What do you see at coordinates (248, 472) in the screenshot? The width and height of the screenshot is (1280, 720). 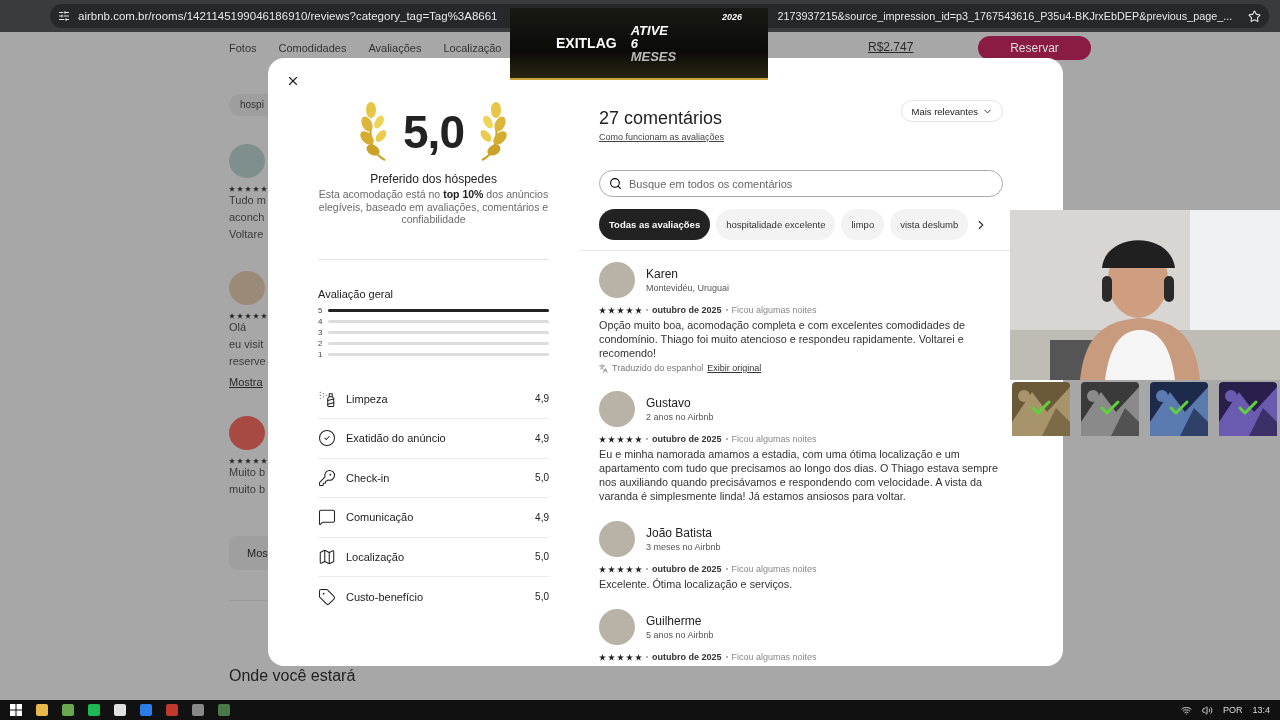 I see `review-text: Muito b` at bounding box center [248, 472].